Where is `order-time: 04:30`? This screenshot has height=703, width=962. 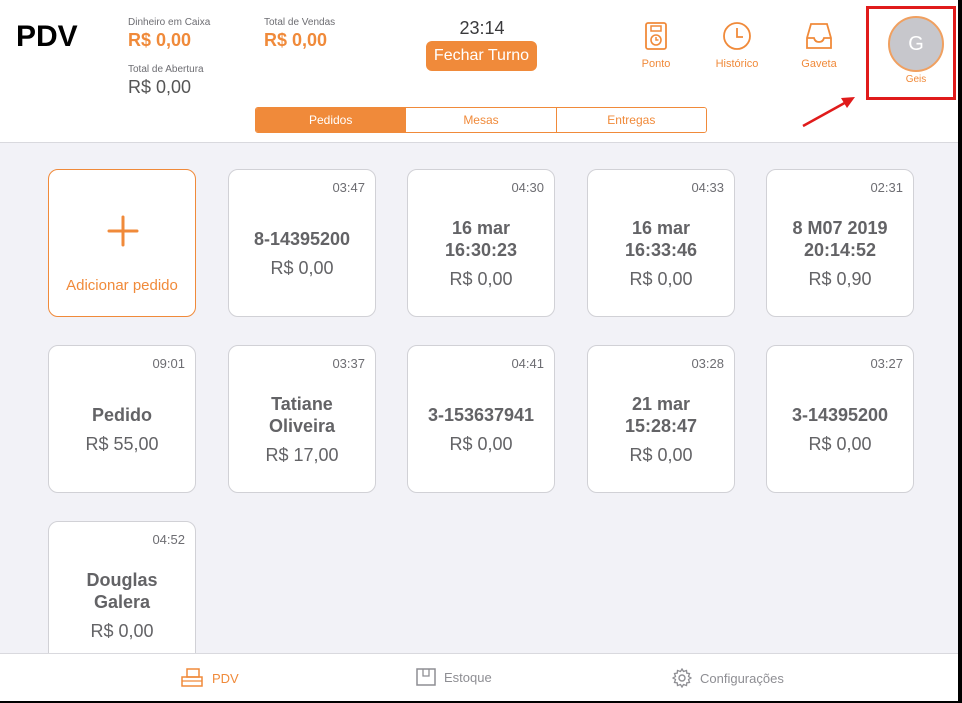
order-time: 04:30 is located at coordinates (527, 187).